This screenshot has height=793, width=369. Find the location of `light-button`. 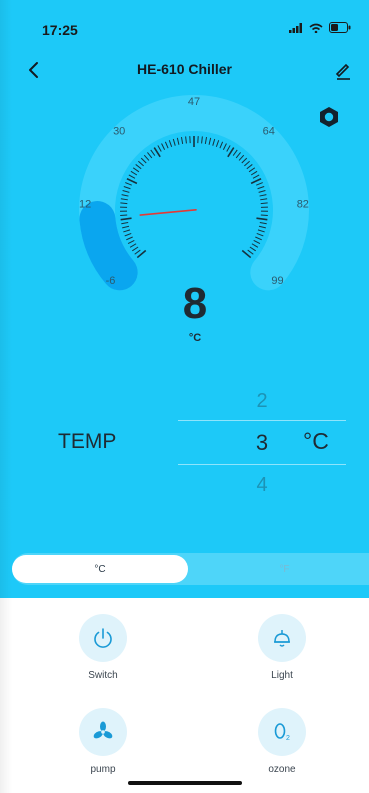

light-button is located at coordinates (282, 638).